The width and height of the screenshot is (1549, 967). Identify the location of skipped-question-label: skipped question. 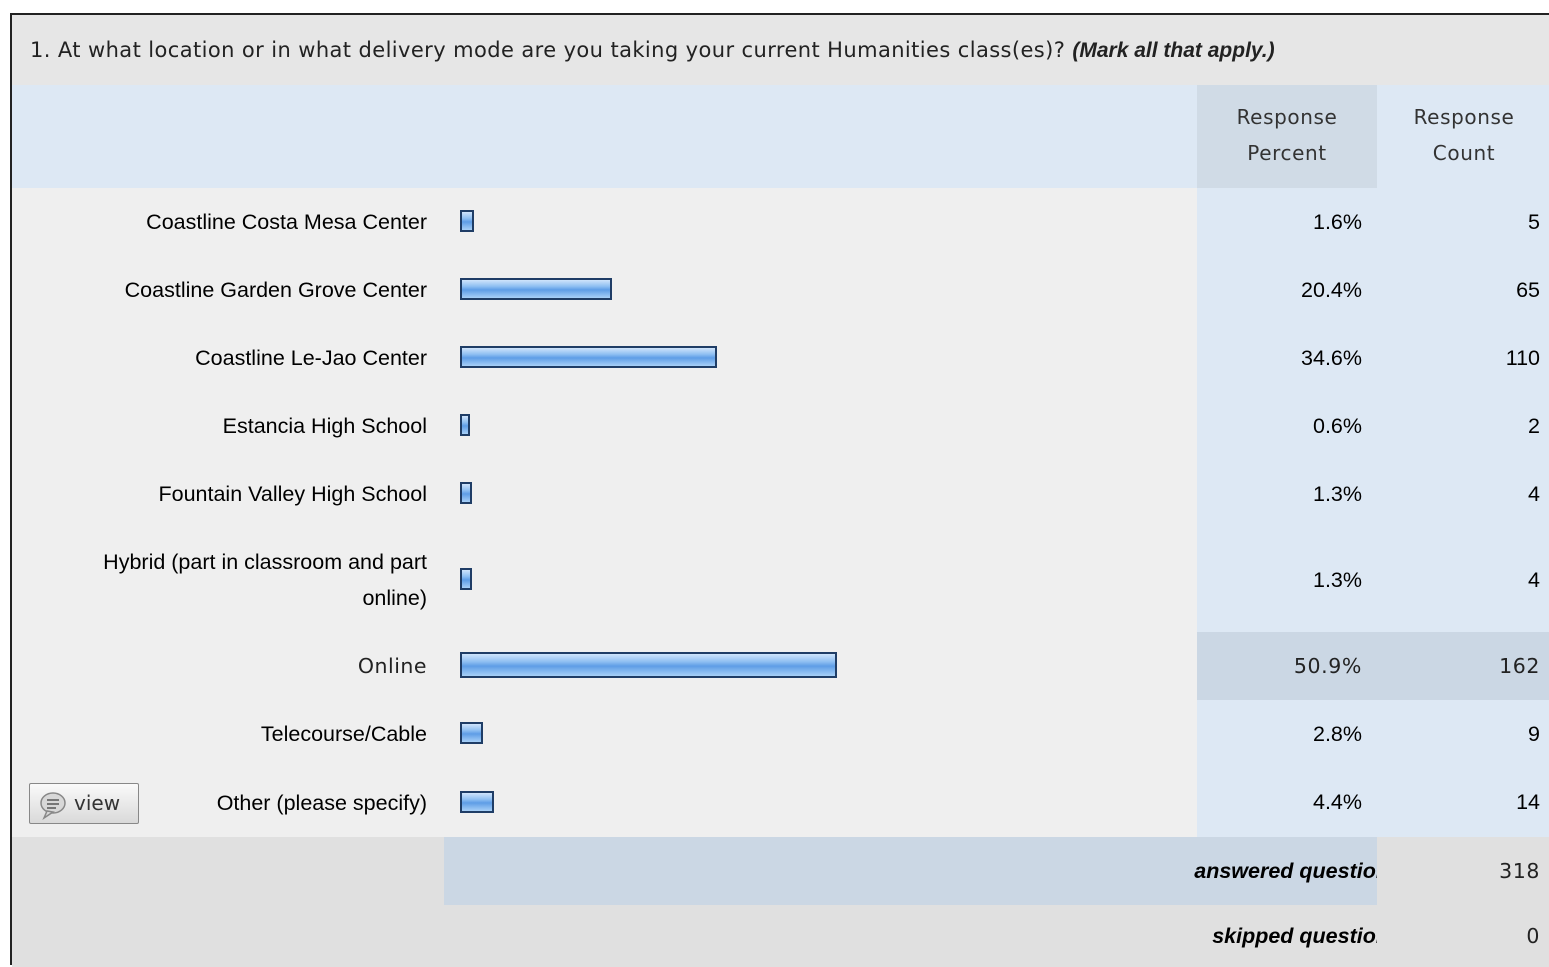
(1300, 936).